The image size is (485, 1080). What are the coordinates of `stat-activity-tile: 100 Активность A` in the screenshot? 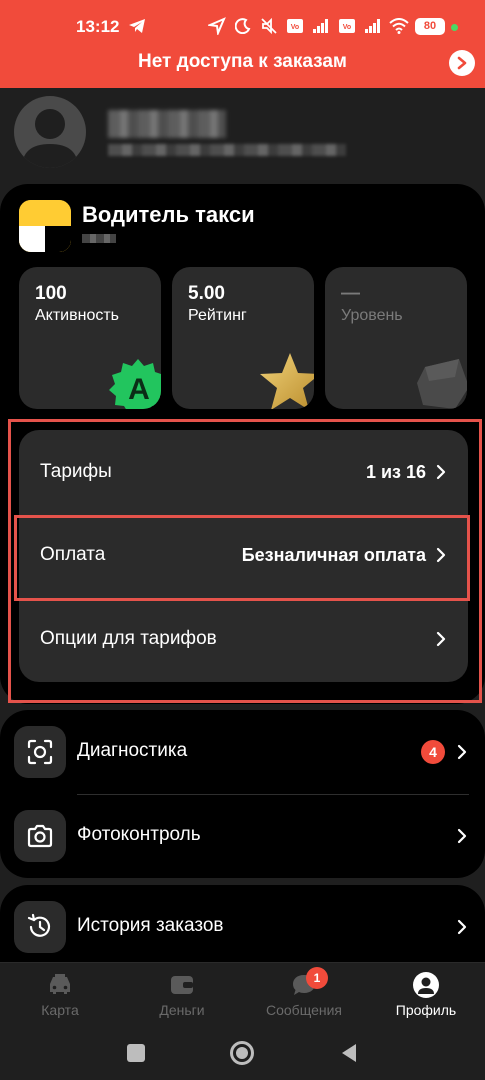 It's located at (90, 338).